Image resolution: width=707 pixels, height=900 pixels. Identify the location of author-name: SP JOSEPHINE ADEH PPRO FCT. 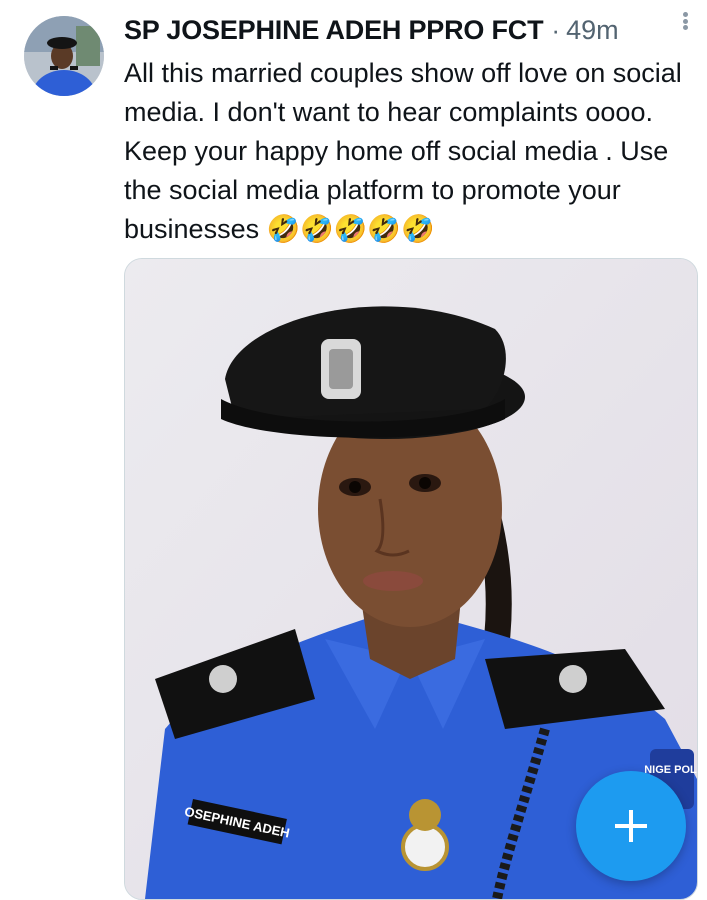
(334, 30).